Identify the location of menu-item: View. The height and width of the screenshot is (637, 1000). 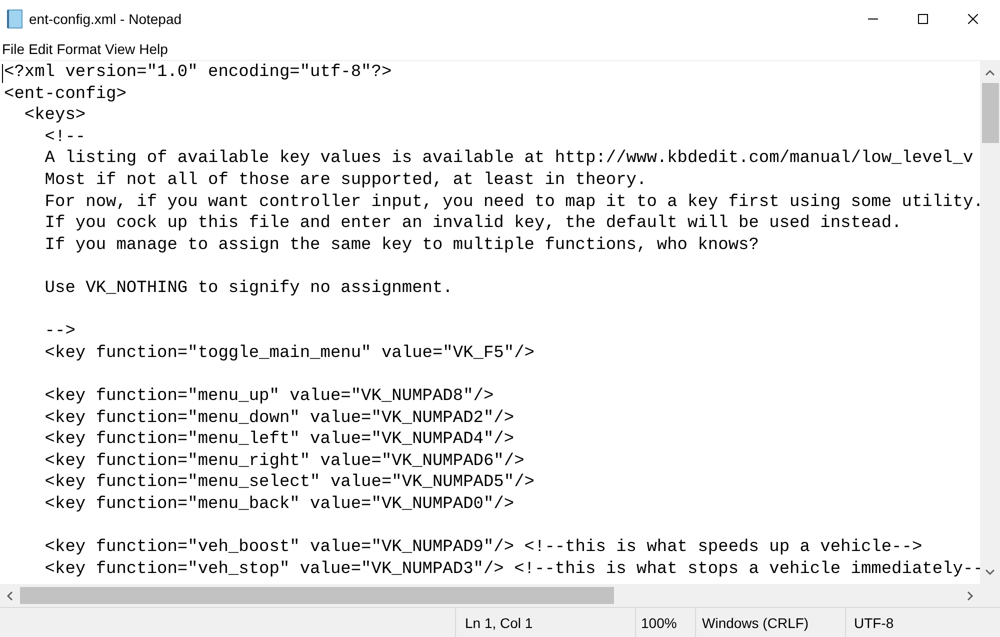
(120, 49).